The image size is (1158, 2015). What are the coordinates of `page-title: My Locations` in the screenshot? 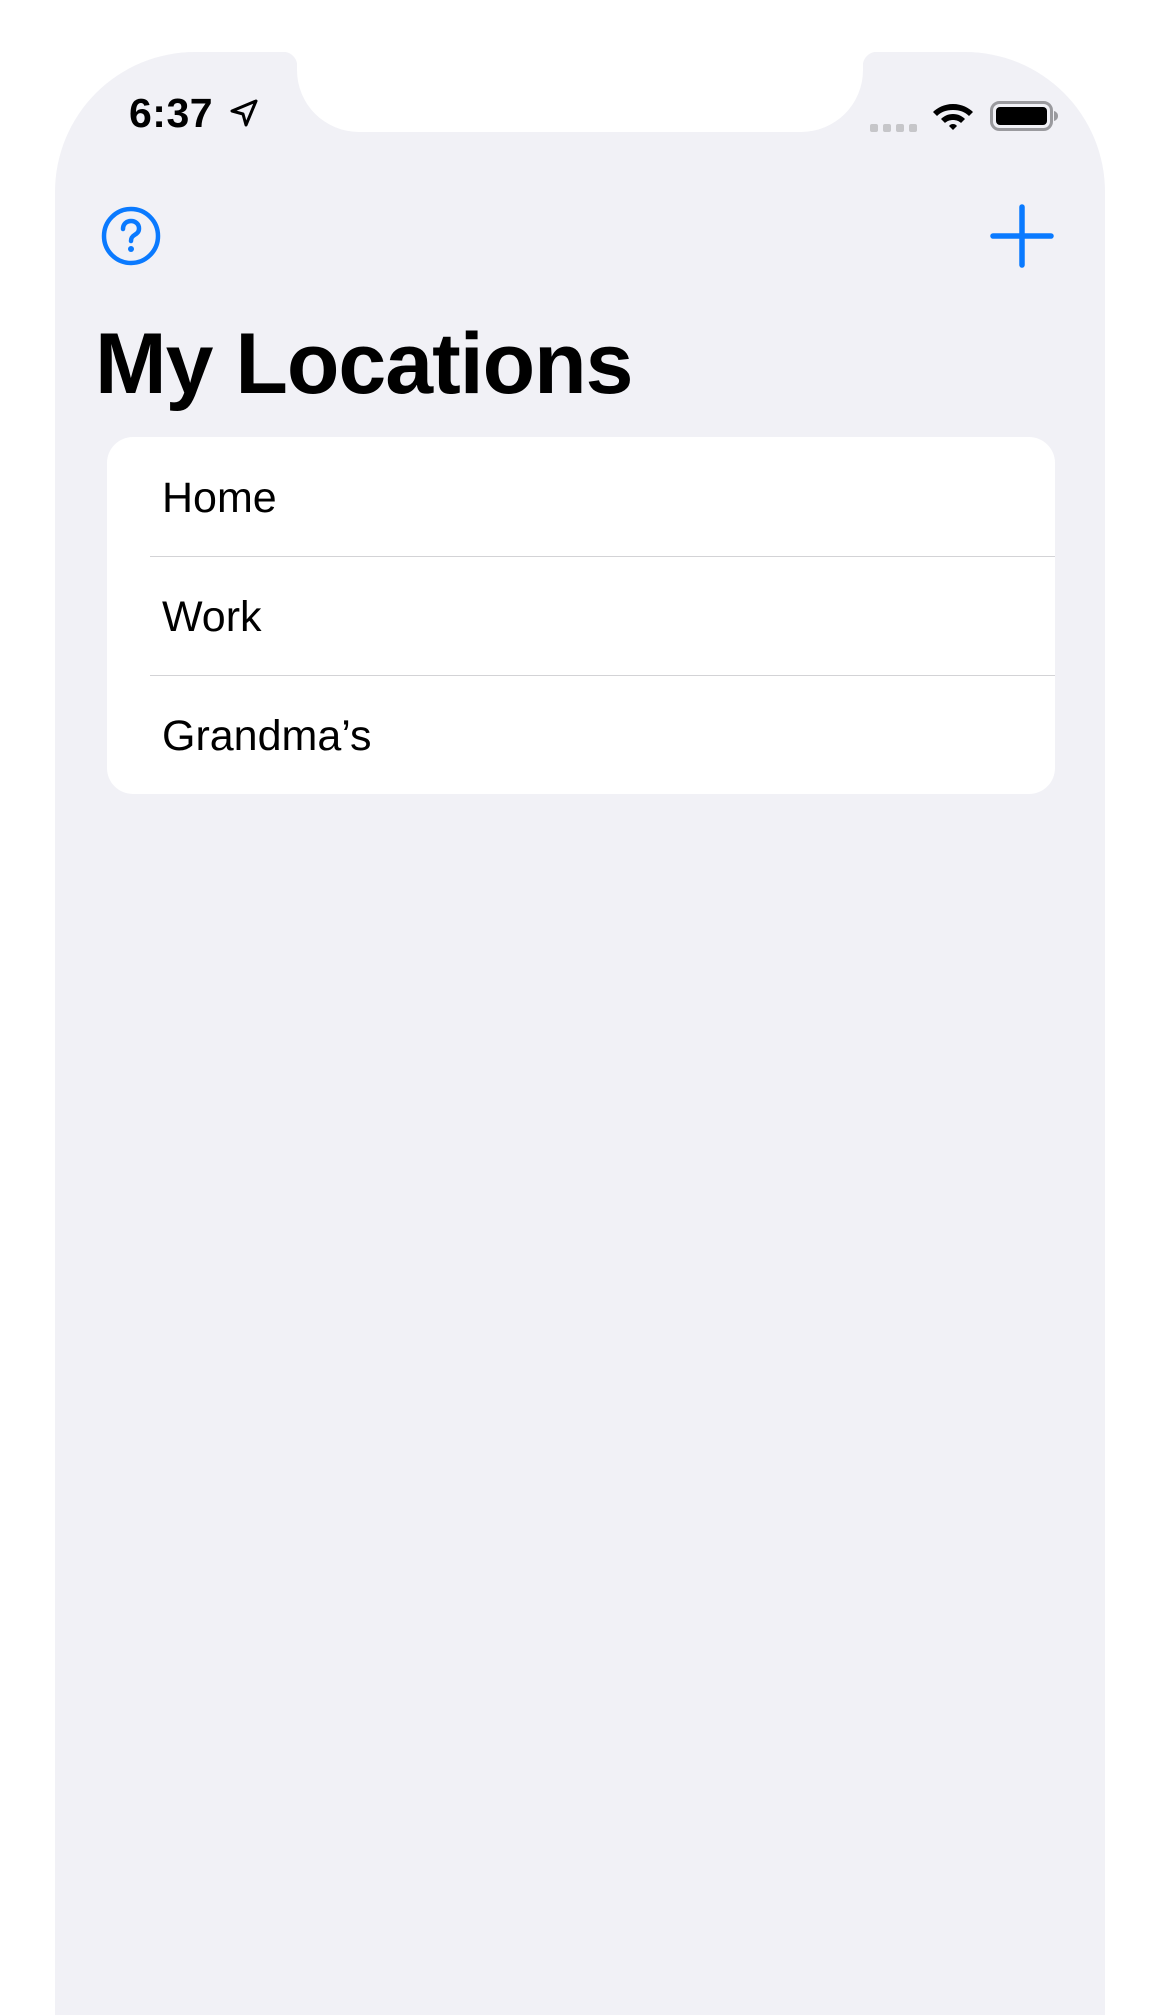 It's located at (364, 364).